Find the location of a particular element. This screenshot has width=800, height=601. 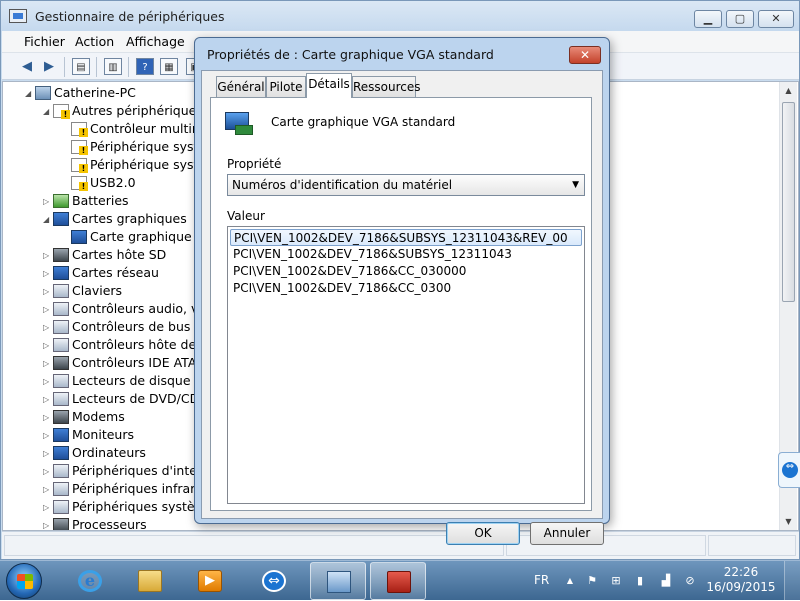

property-dropdown: Numéros d'identification du matériel ▼ is located at coordinates (406, 185).